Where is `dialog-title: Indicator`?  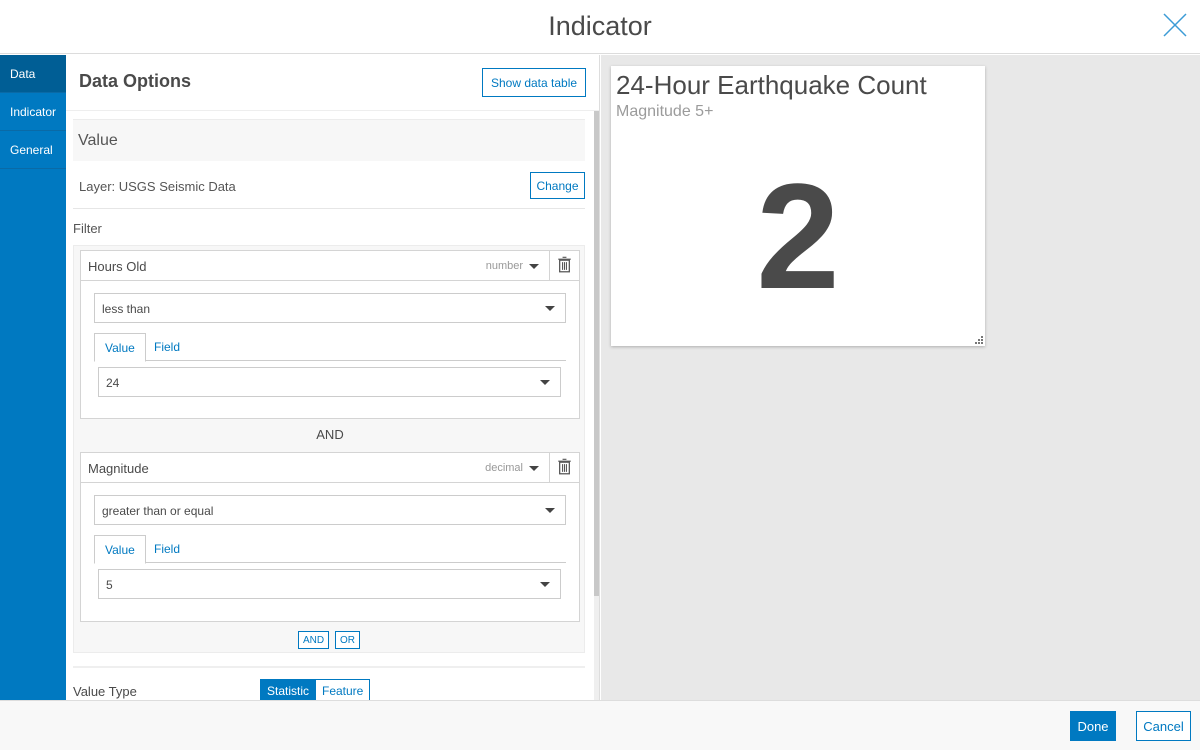
dialog-title: Indicator is located at coordinates (600, 26).